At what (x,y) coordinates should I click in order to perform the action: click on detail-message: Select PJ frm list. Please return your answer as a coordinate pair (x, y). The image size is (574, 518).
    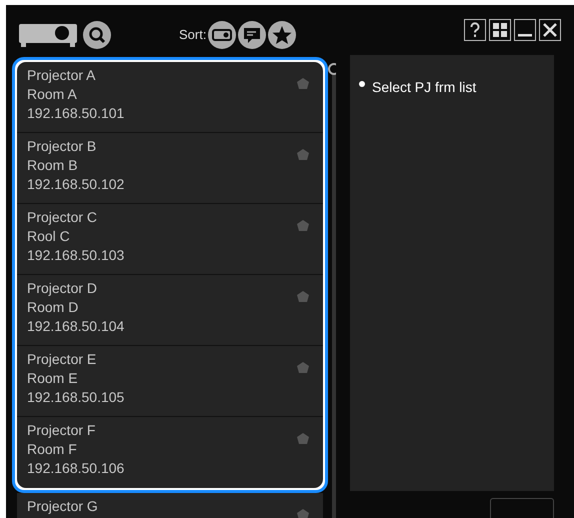
    Looking at the image, I should click on (424, 87).